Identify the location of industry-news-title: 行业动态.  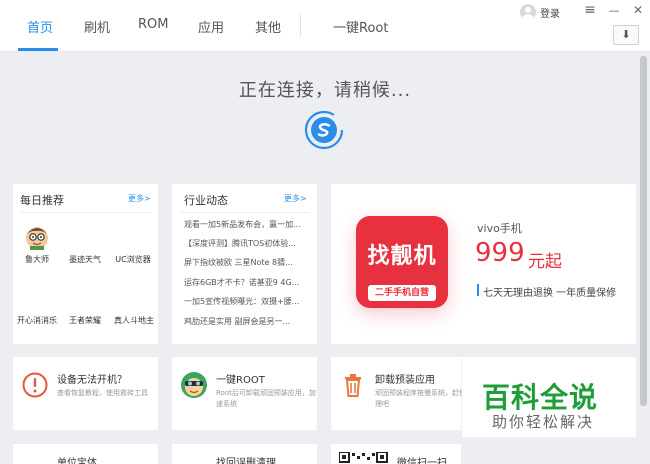
(206, 200).